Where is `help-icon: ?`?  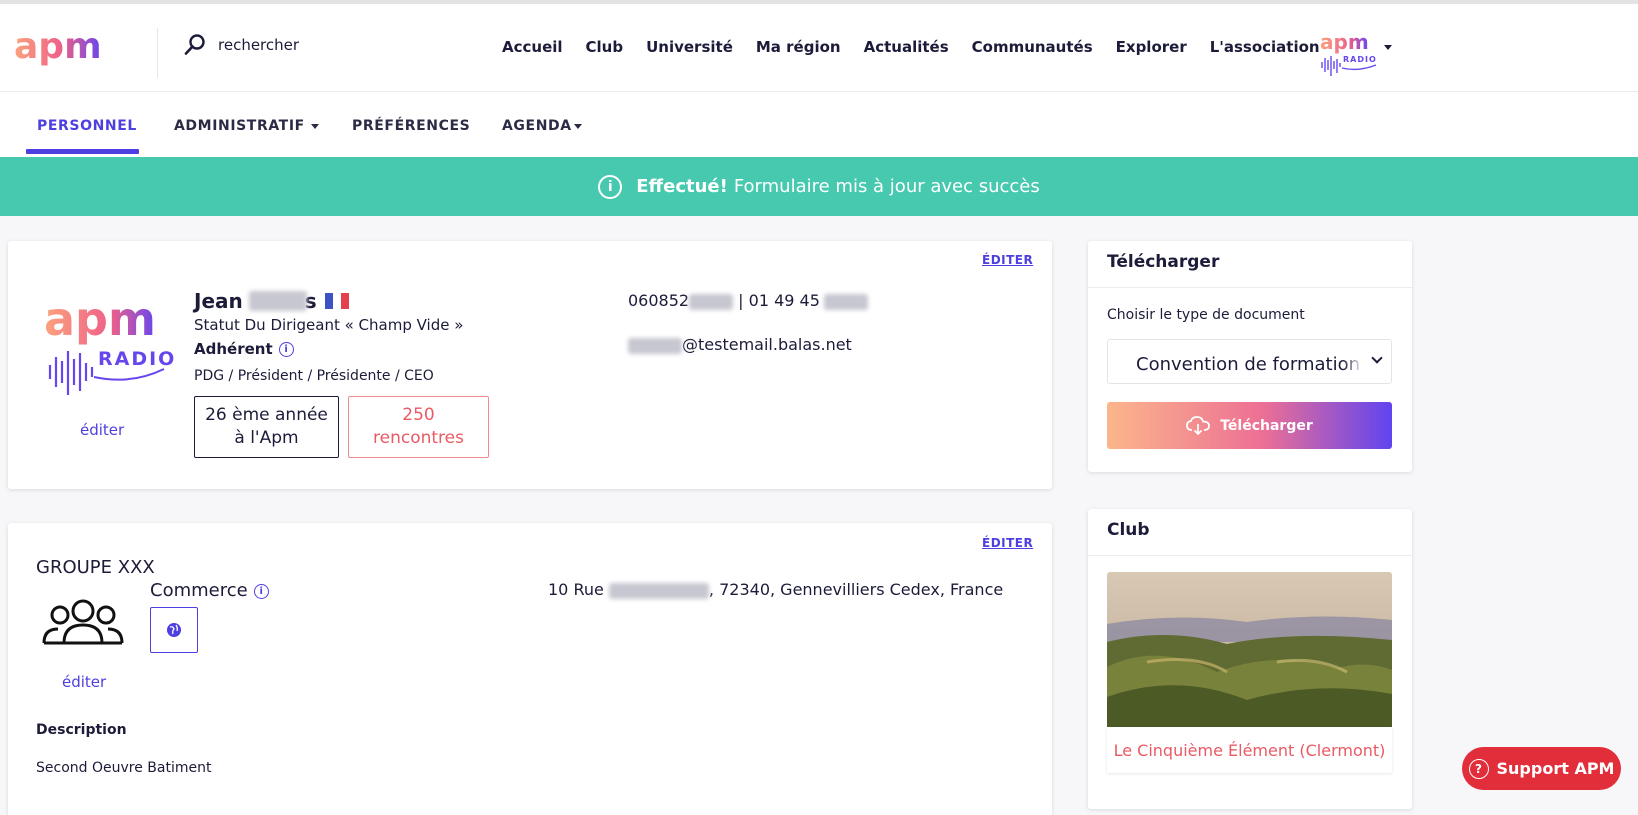 help-icon: ? is located at coordinates (1478, 768).